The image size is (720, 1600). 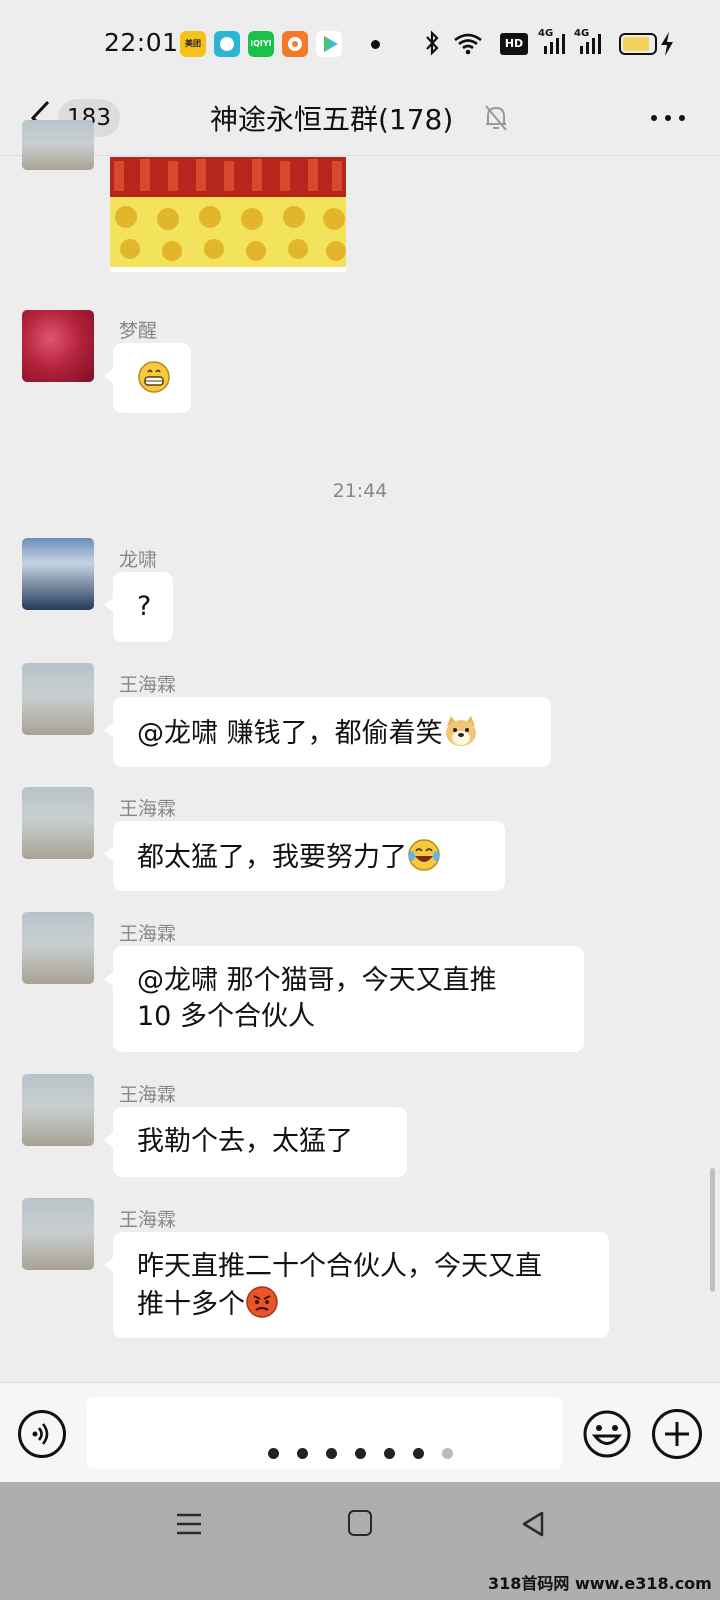 I want to click on voice-input-button, so click(x=42, y=1434).